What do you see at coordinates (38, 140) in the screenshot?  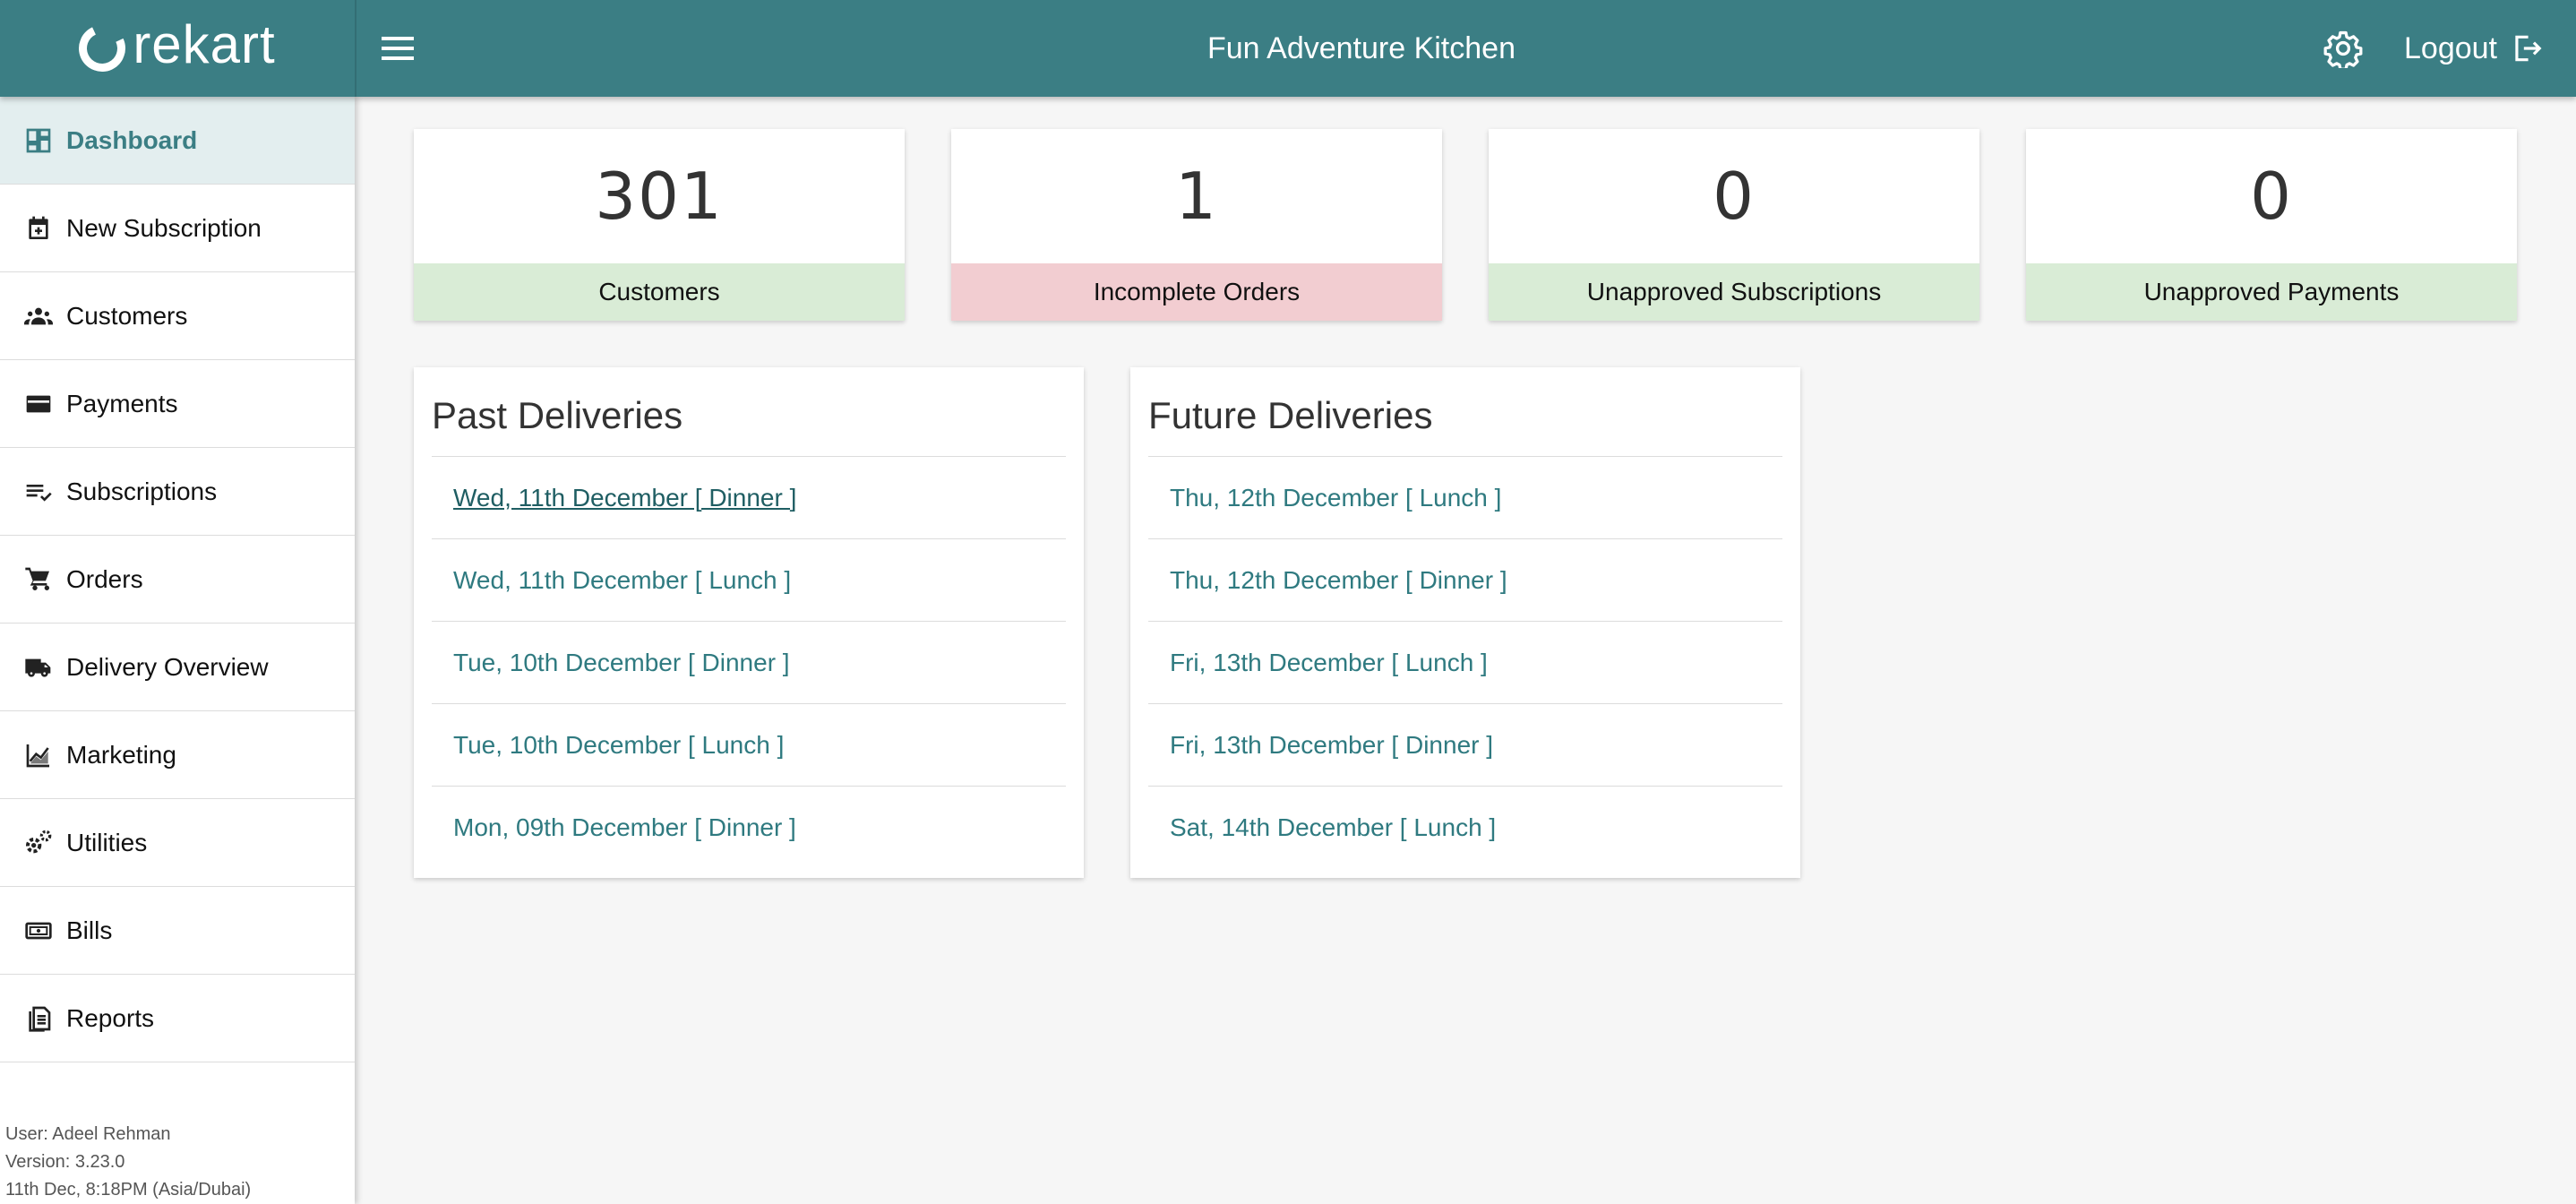 I see `dashboard-icon` at bounding box center [38, 140].